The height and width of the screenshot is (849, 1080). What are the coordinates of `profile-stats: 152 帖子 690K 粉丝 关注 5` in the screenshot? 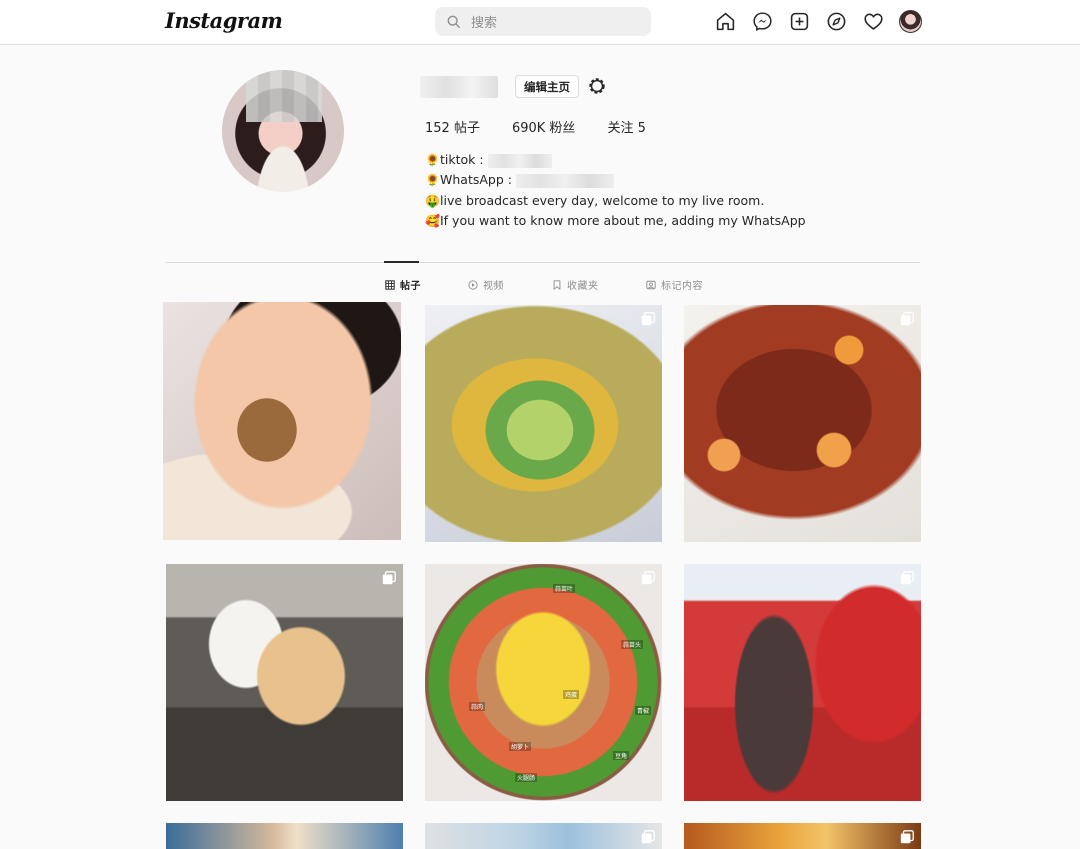 It's located at (535, 126).